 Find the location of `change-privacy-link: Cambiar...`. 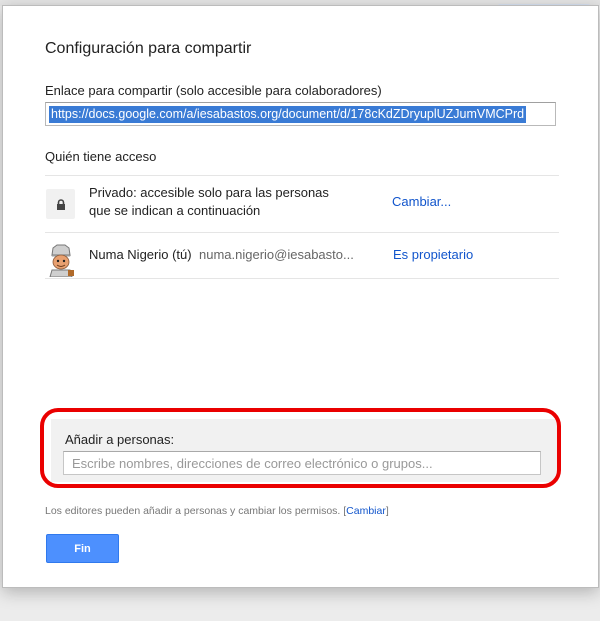

change-privacy-link: Cambiar... is located at coordinates (421, 201).